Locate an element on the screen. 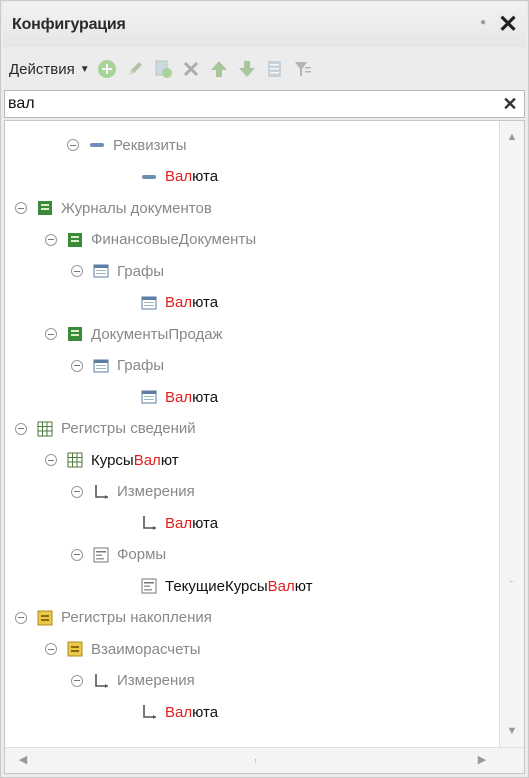 The width and height of the screenshot is (529, 778). tree-node: Реквизиты is located at coordinates (127, 145).